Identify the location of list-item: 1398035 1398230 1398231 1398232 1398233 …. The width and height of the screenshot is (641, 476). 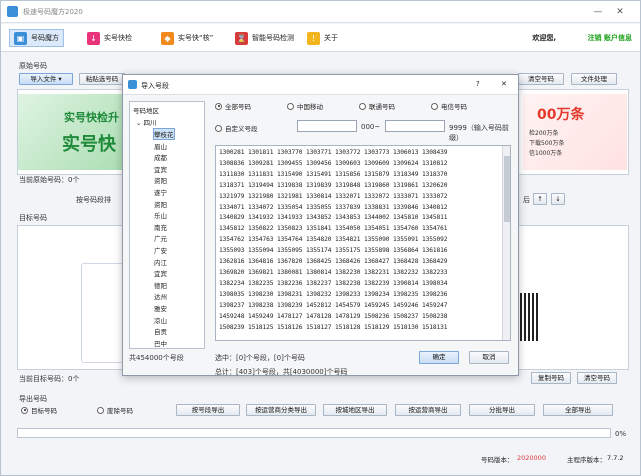
(363, 295).